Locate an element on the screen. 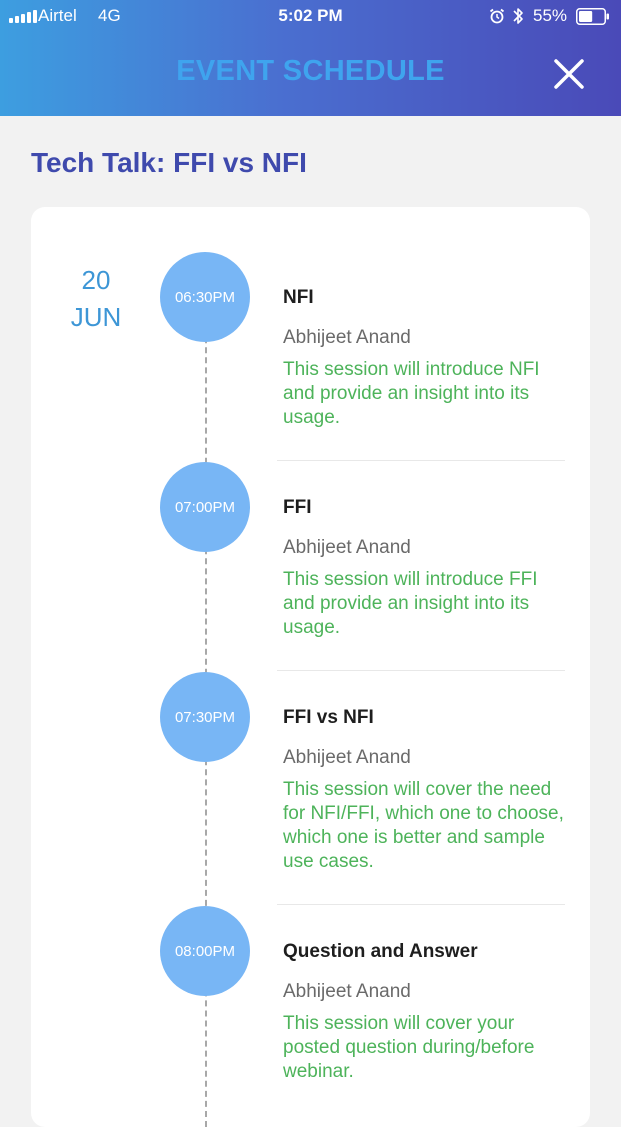 This screenshot has width=621, height=1127. page-title: EVENT SCHEDULE is located at coordinates (310, 71).